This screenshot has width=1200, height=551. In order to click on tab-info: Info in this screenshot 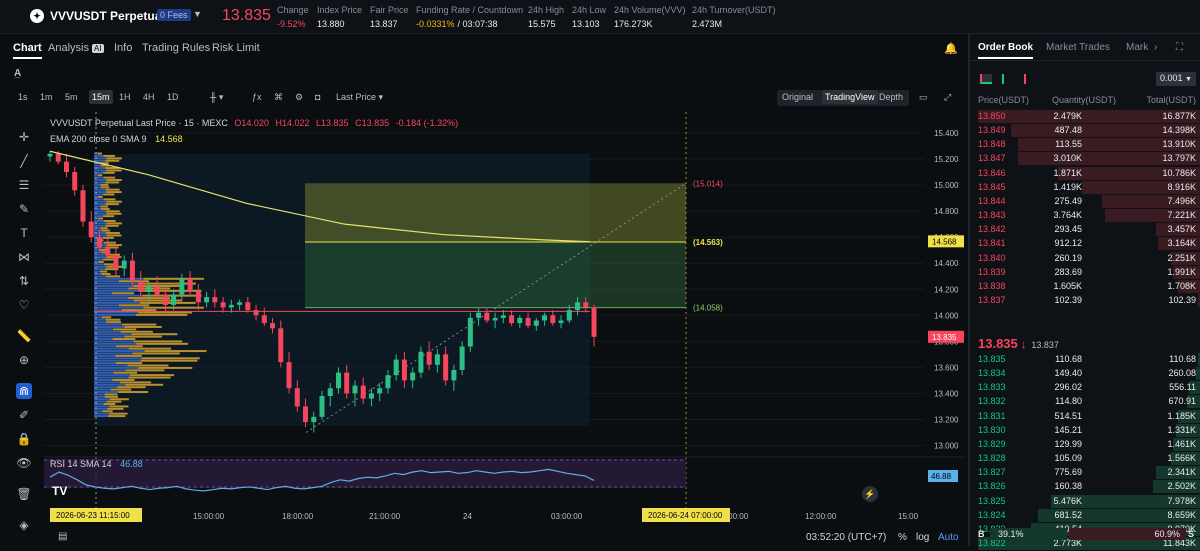, I will do `click(123, 48)`.